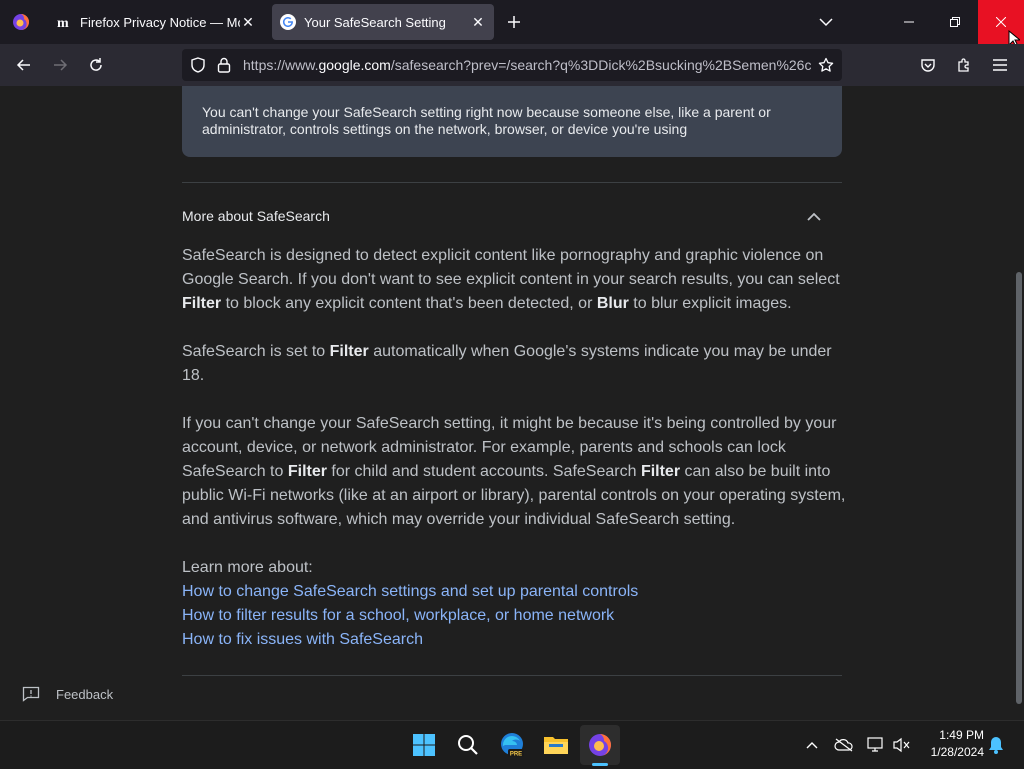 The width and height of the screenshot is (1024, 769). What do you see at coordinates (951, 744) in the screenshot?
I see `system-clock: 1:49 PM 1/28/2024` at bounding box center [951, 744].